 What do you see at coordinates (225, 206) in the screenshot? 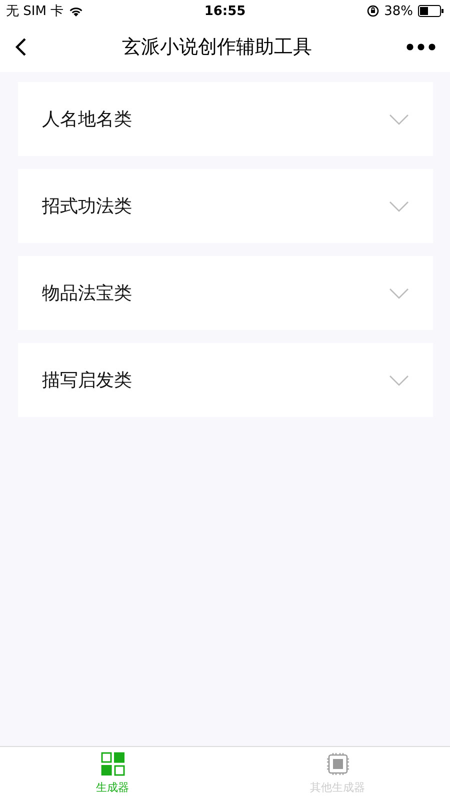
I see `category-row: 招式功法类` at bounding box center [225, 206].